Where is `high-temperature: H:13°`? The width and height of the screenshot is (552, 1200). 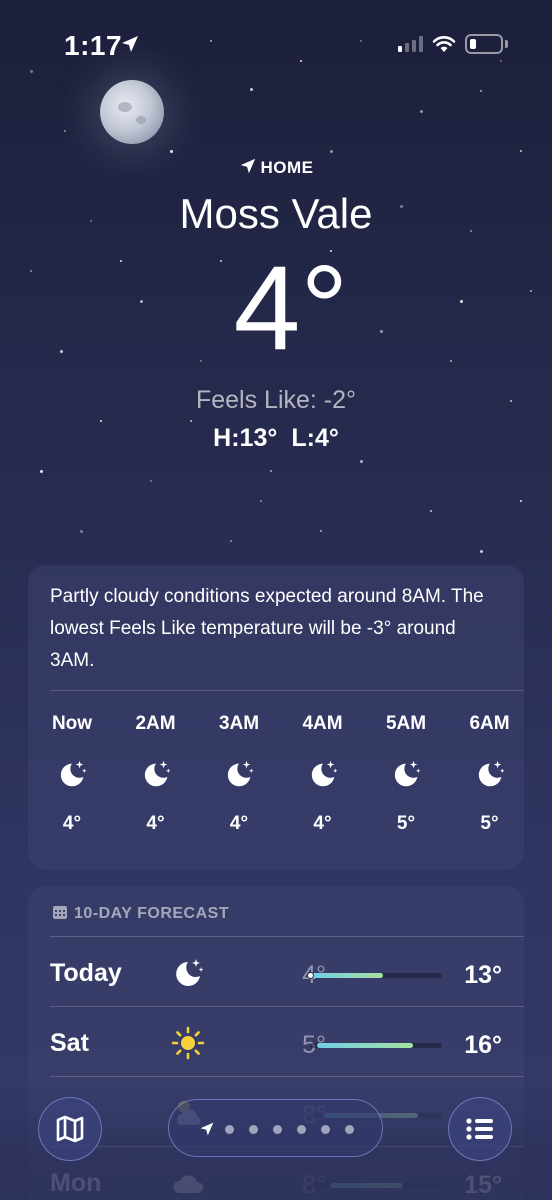
high-temperature: H:13° is located at coordinates (245, 438).